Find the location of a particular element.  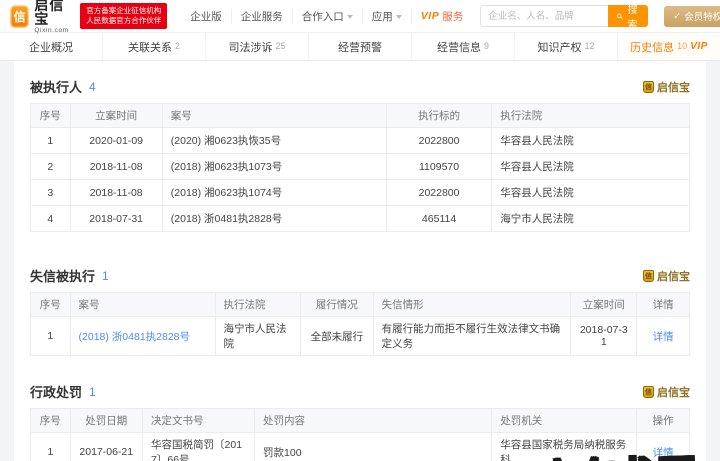

cell-case-no: (2018) 浙0481执2828号 is located at coordinates (274, 218).